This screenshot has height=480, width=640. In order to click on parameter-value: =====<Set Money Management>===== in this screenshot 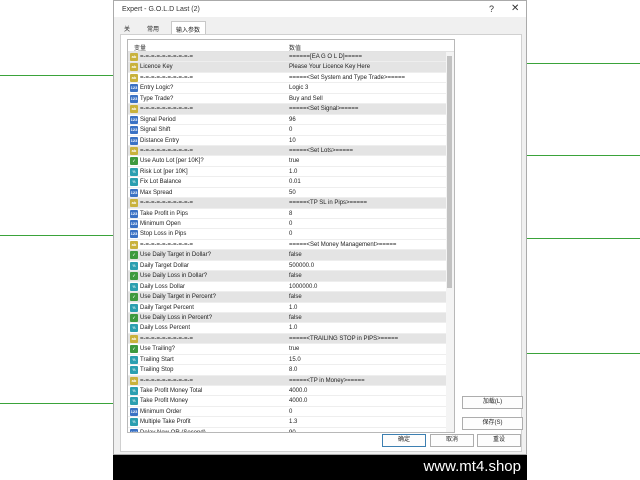, I will do `click(342, 245)`.